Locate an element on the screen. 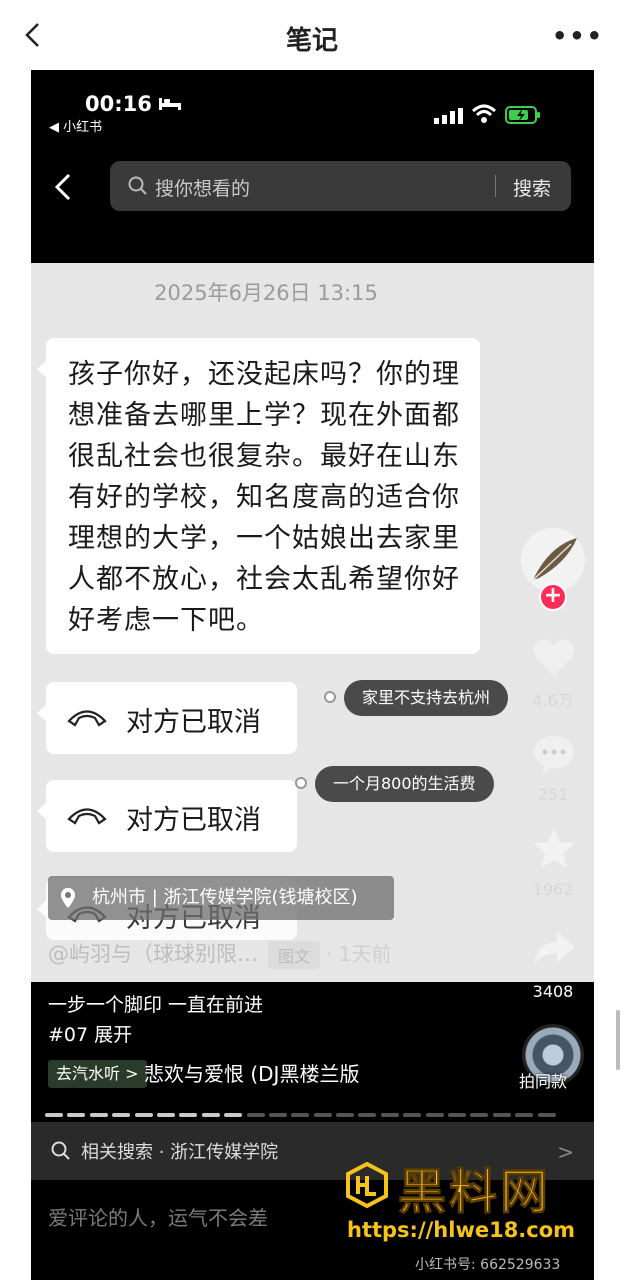 The width and height of the screenshot is (624, 1280). redbook-id: 小红书号: 662529633 is located at coordinates (488, 1265).